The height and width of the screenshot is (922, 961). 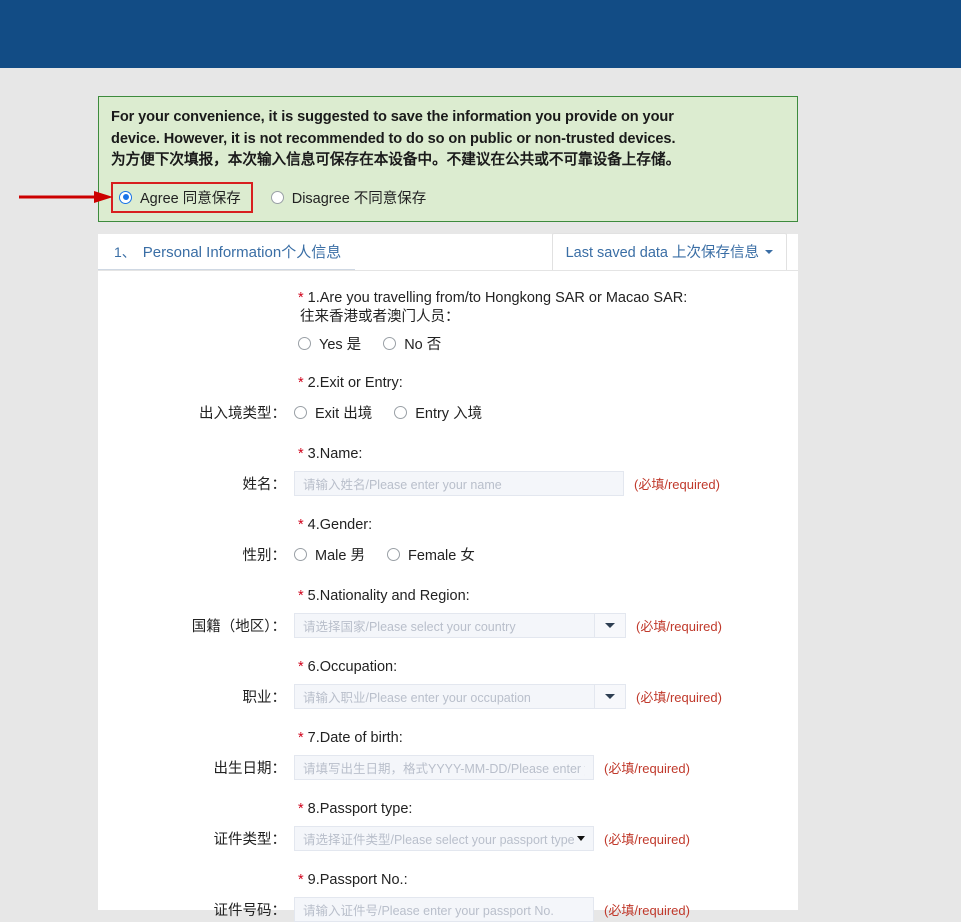 I want to click on question-8-title-en: 8.Passport type:, so click(x=360, y=809).